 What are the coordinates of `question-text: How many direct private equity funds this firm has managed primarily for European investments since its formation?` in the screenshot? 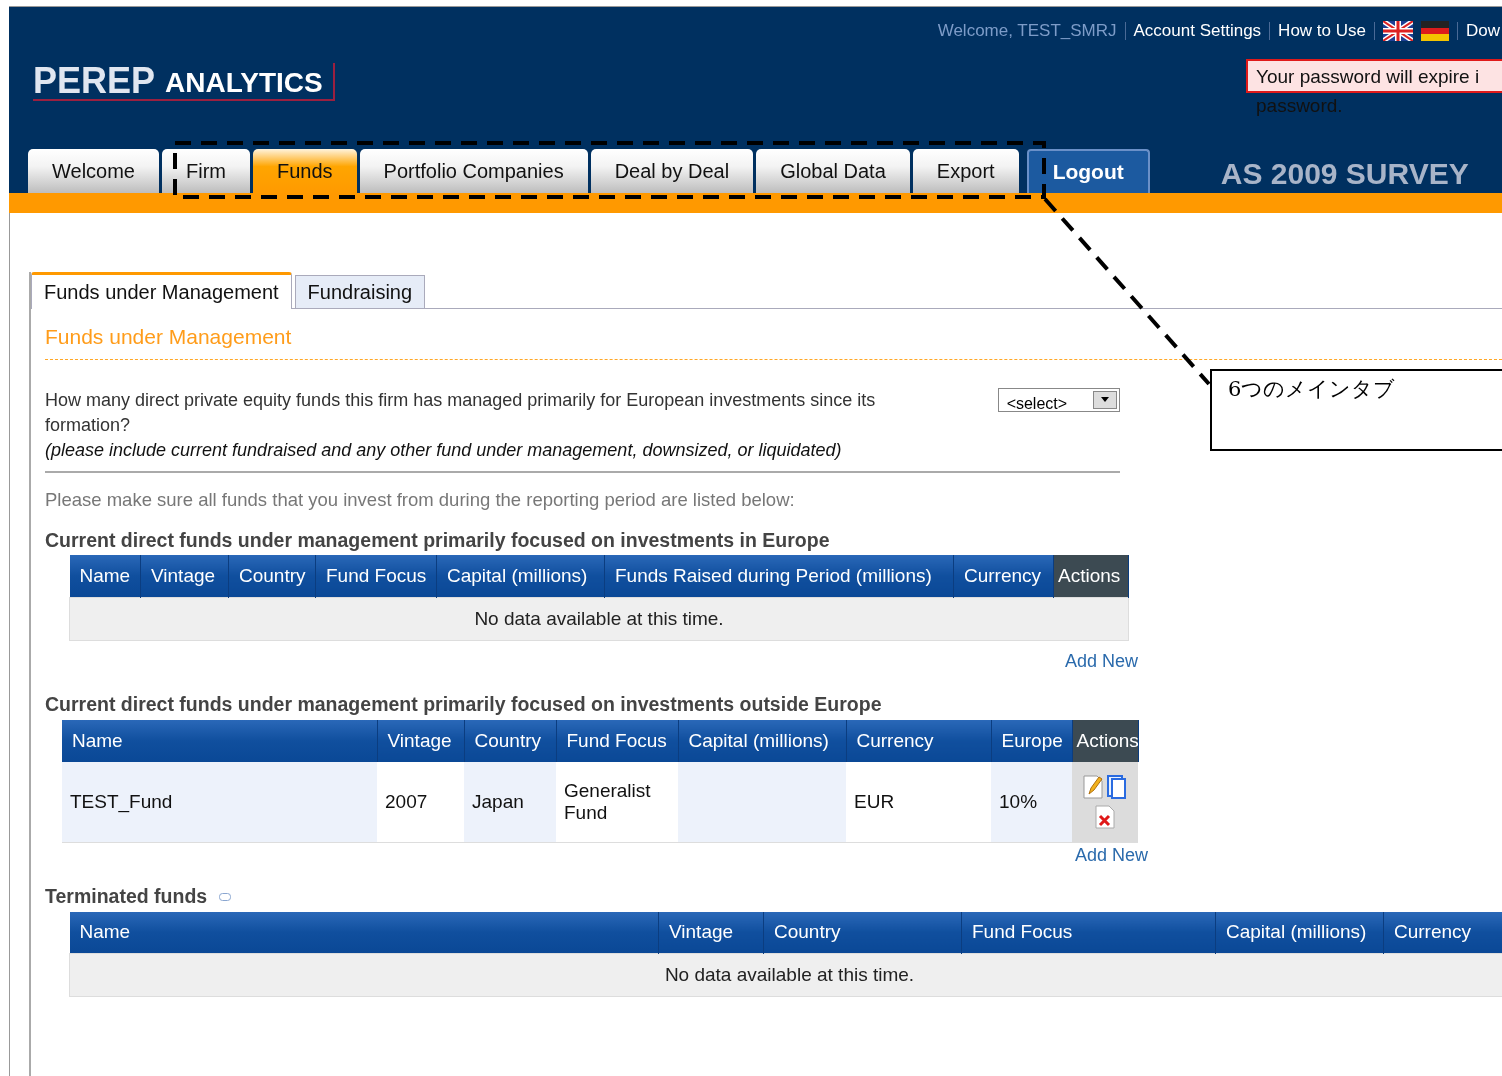 It's located at (461, 413).